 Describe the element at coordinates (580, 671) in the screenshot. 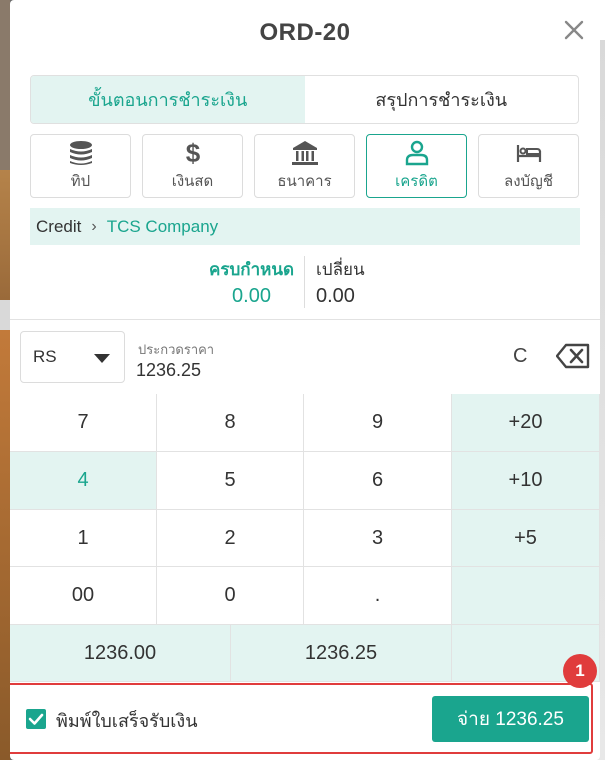

I see `annotation-badge: 1` at that location.